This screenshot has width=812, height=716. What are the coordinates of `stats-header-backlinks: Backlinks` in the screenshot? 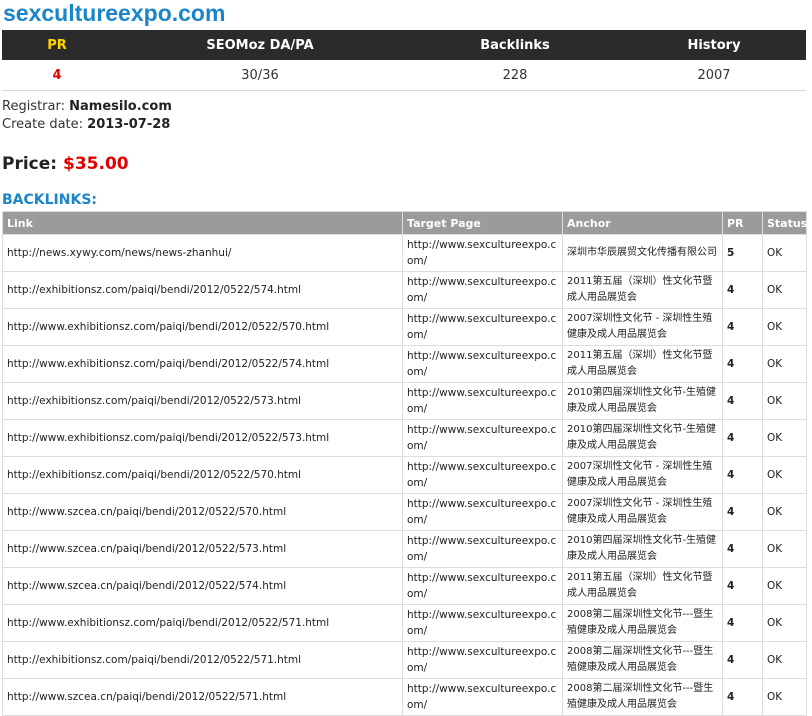 It's located at (515, 45).